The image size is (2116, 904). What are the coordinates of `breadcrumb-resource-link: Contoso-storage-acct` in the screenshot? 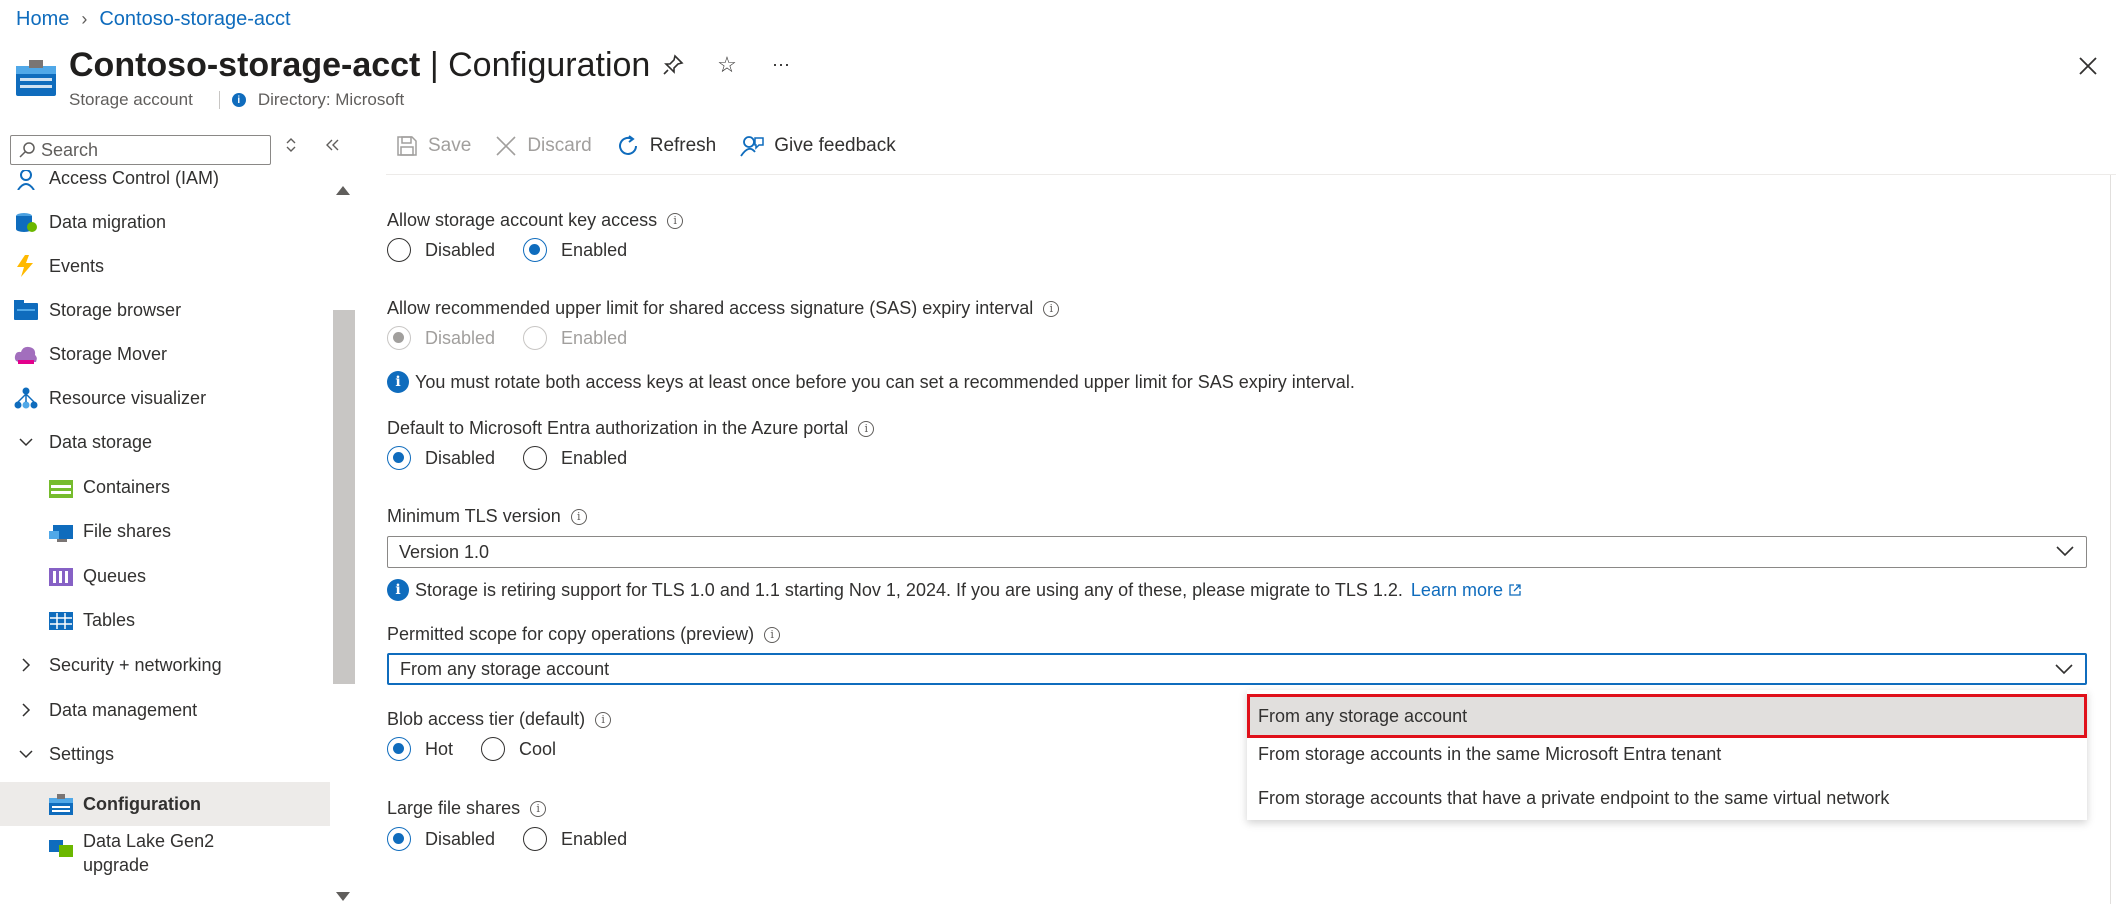 It's located at (194, 19).